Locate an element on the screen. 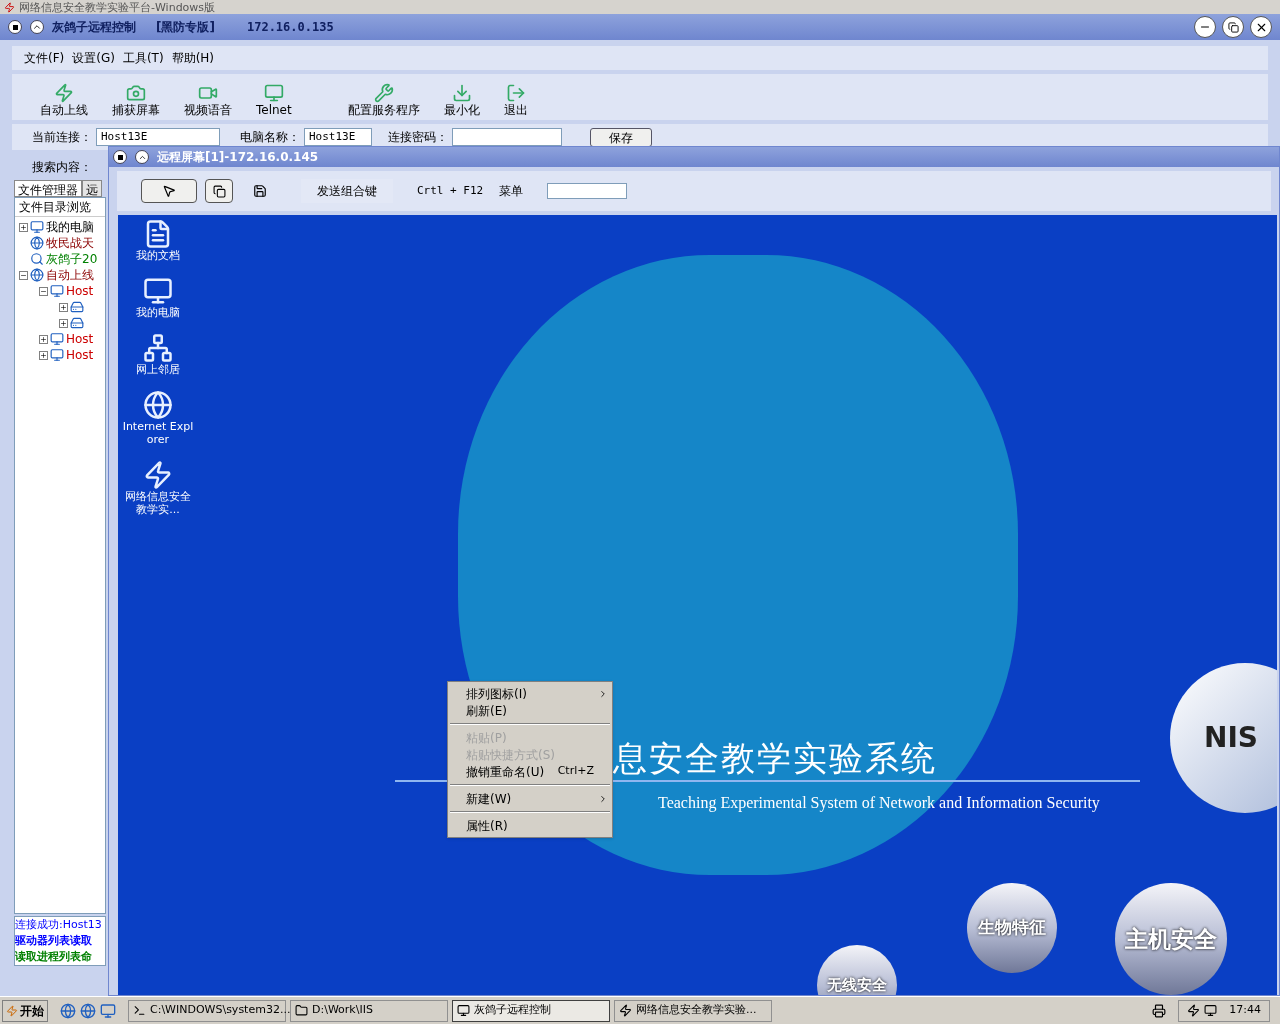 The height and width of the screenshot is (1024, 1280). terminal-icon is located at coordinates (139, 1010).